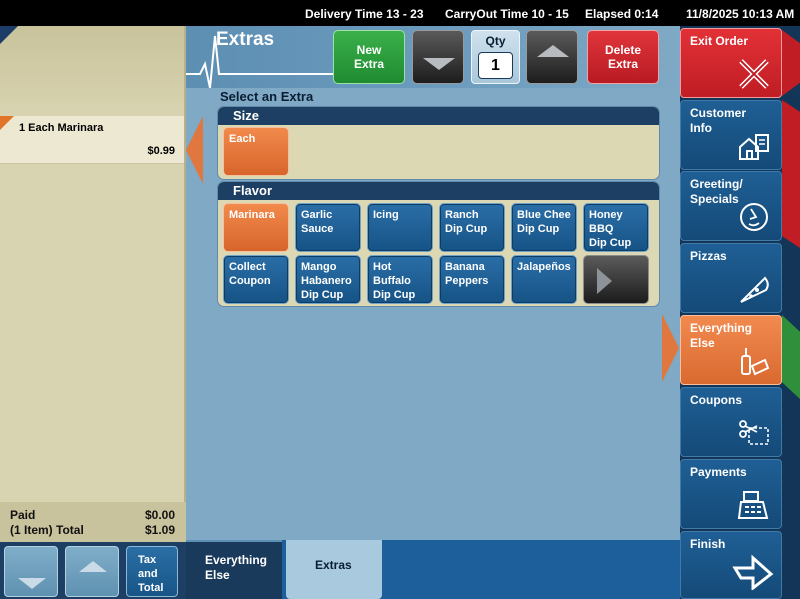 The width and height of the screenshot is (800, 599). Describe the element at coordinates (616, 279) in the screenshot. I see `next-page-button` at that location.